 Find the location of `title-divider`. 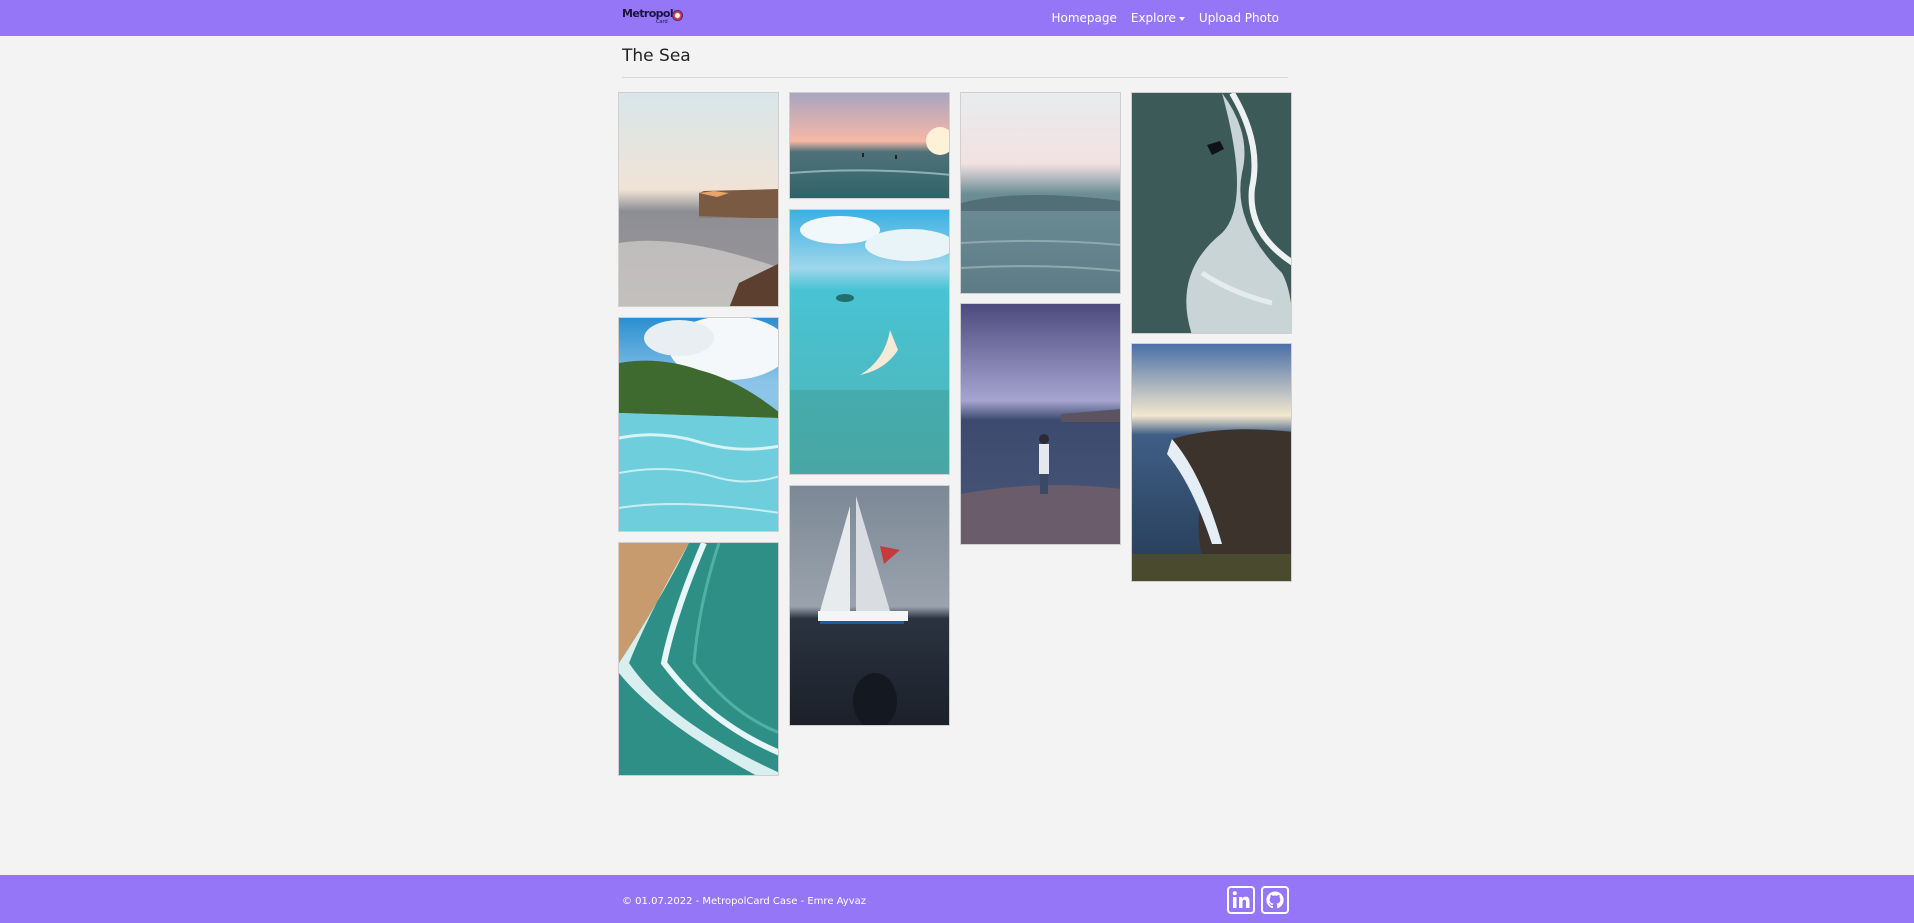

title-divider is located at coordinates (955, 77).